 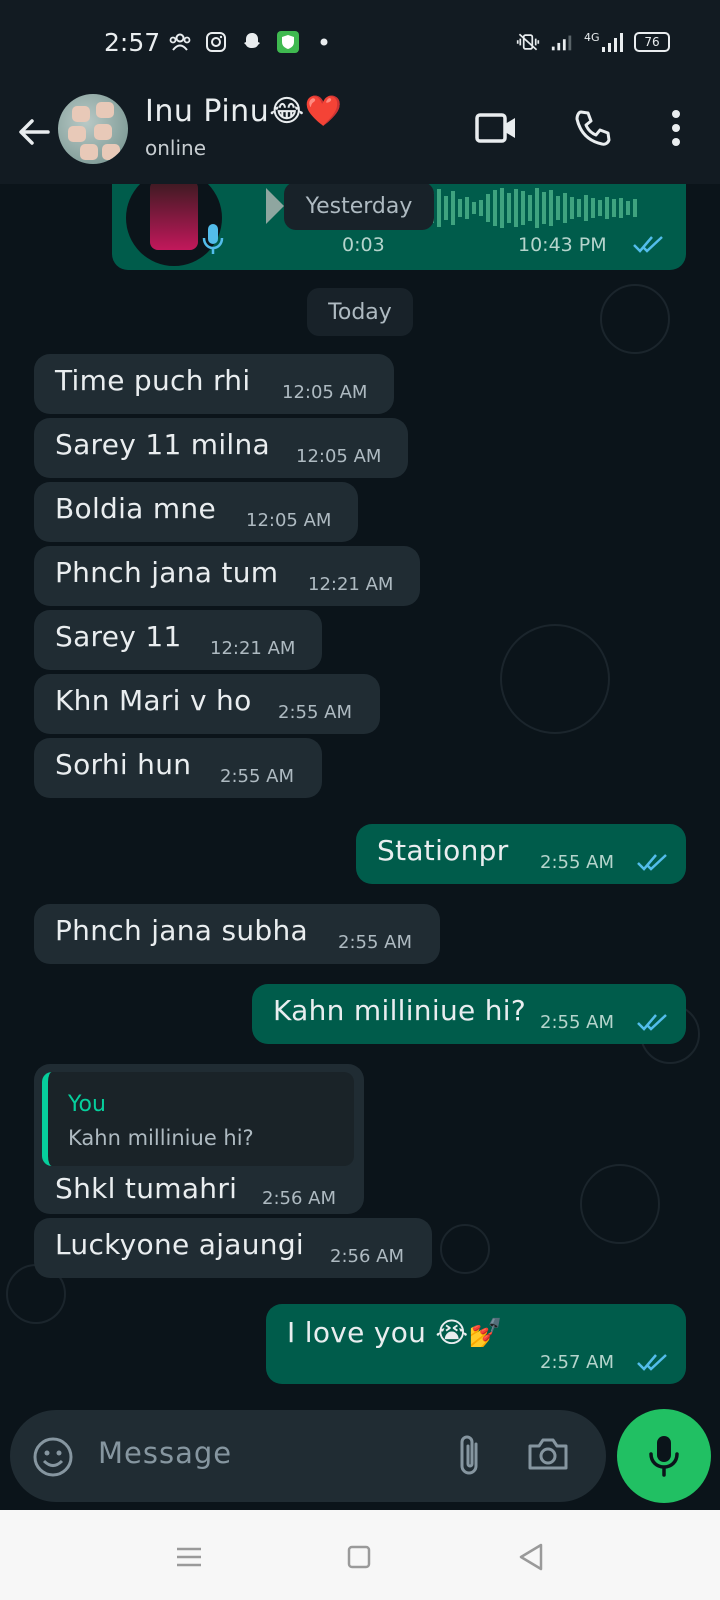 I want to click on reply-quote: You Kahn milliniue hi?, so click(x=198, y=1119).